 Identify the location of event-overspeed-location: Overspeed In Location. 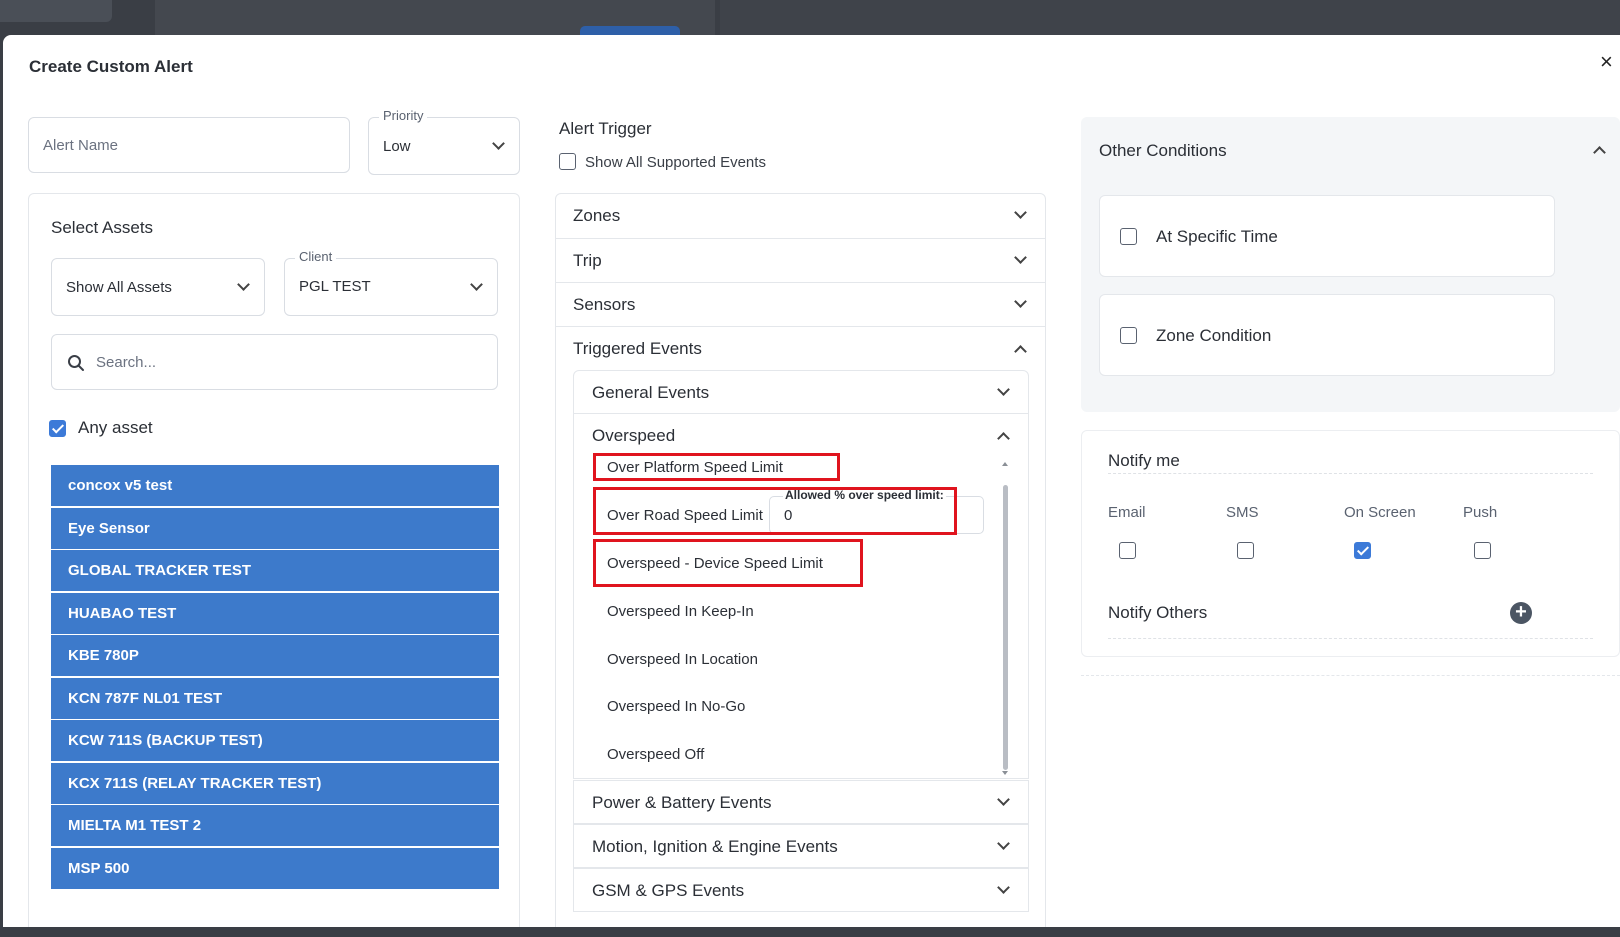
(682, 659).